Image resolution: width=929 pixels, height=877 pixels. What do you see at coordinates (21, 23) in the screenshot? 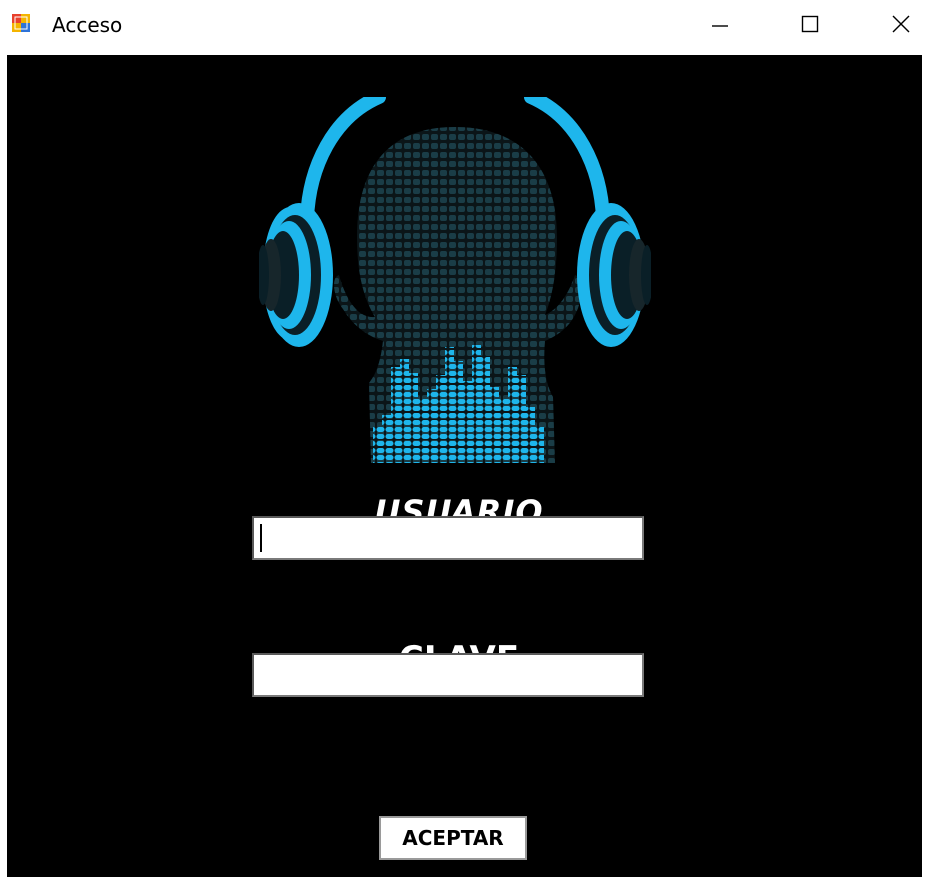
I see `windows-form-icon` at bounding box center [21, 23].